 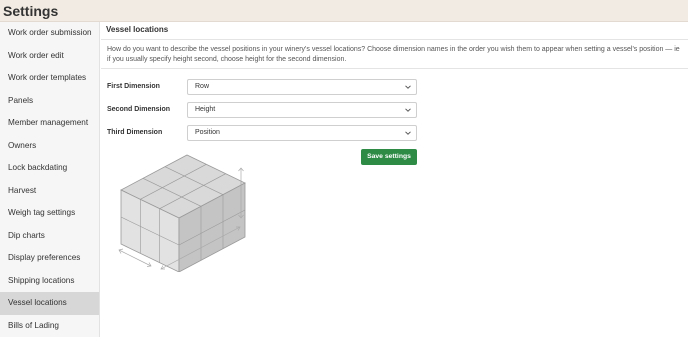 I want to click on third-dimension-value: Position, so click(x=207, y=132).